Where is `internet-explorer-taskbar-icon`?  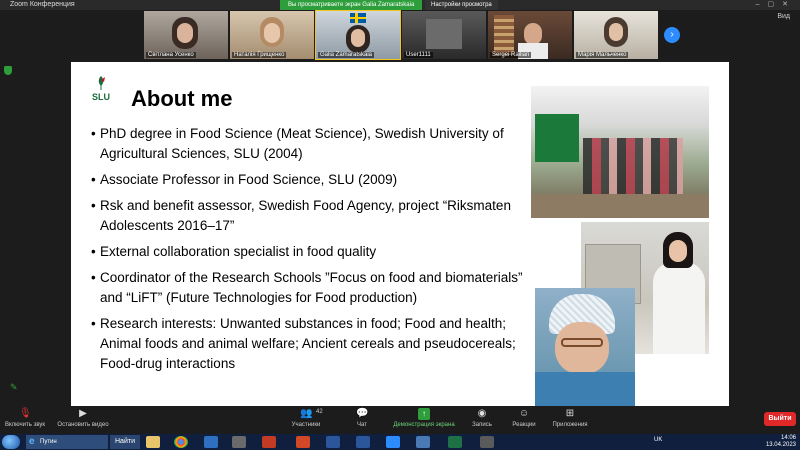 internet-explorer-taskbar-icon is located at coordinates (211, 442).